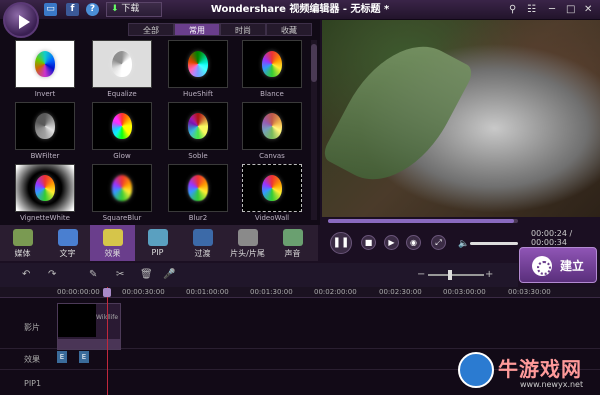  I want to click on pip-icon, so click(157, 237).